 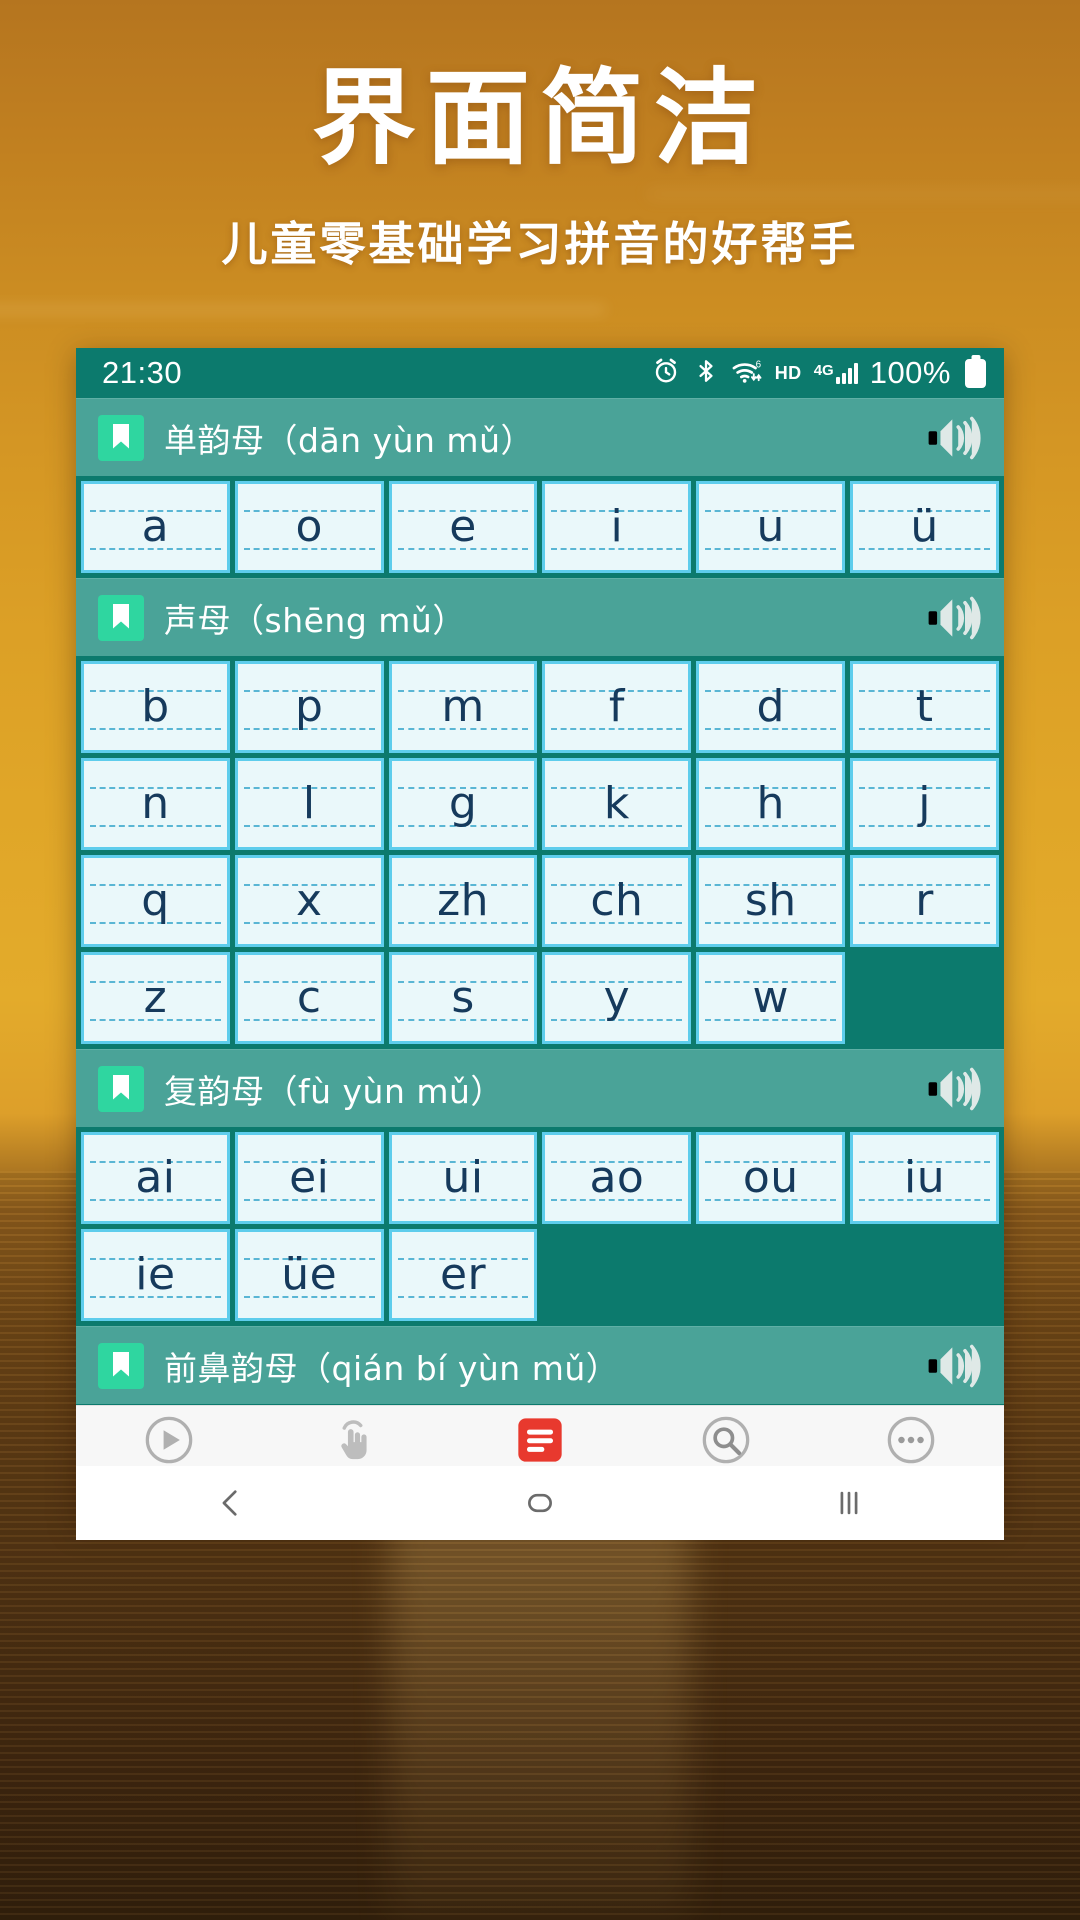 I want to click on pinyin-tile: zh, so click(x=463, y=901).